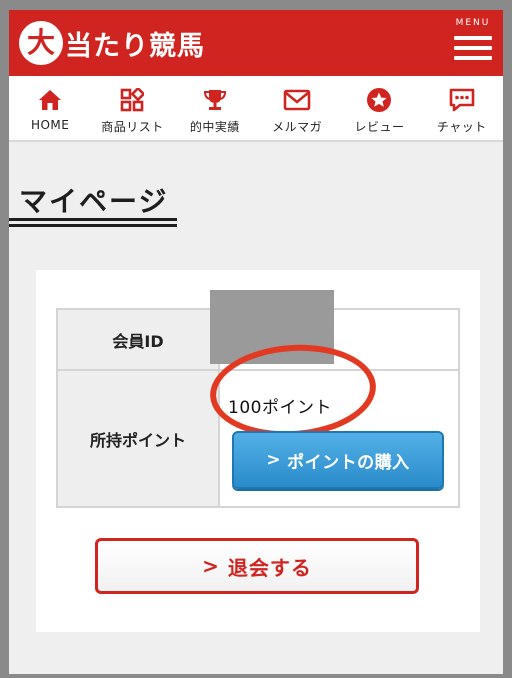 The height and width of the screenshot is (678, 512). What do you see at coordinates (256, 43) in the screenshot?
I see `site-header: 大 当たり競馬 MENU` at bounding box center [256, 43].